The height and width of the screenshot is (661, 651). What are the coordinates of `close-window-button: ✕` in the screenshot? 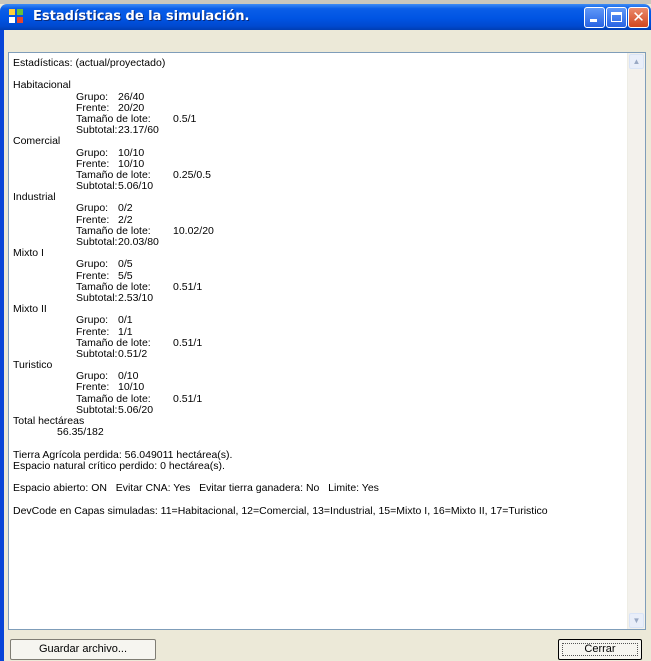 It's located at (638, 17).